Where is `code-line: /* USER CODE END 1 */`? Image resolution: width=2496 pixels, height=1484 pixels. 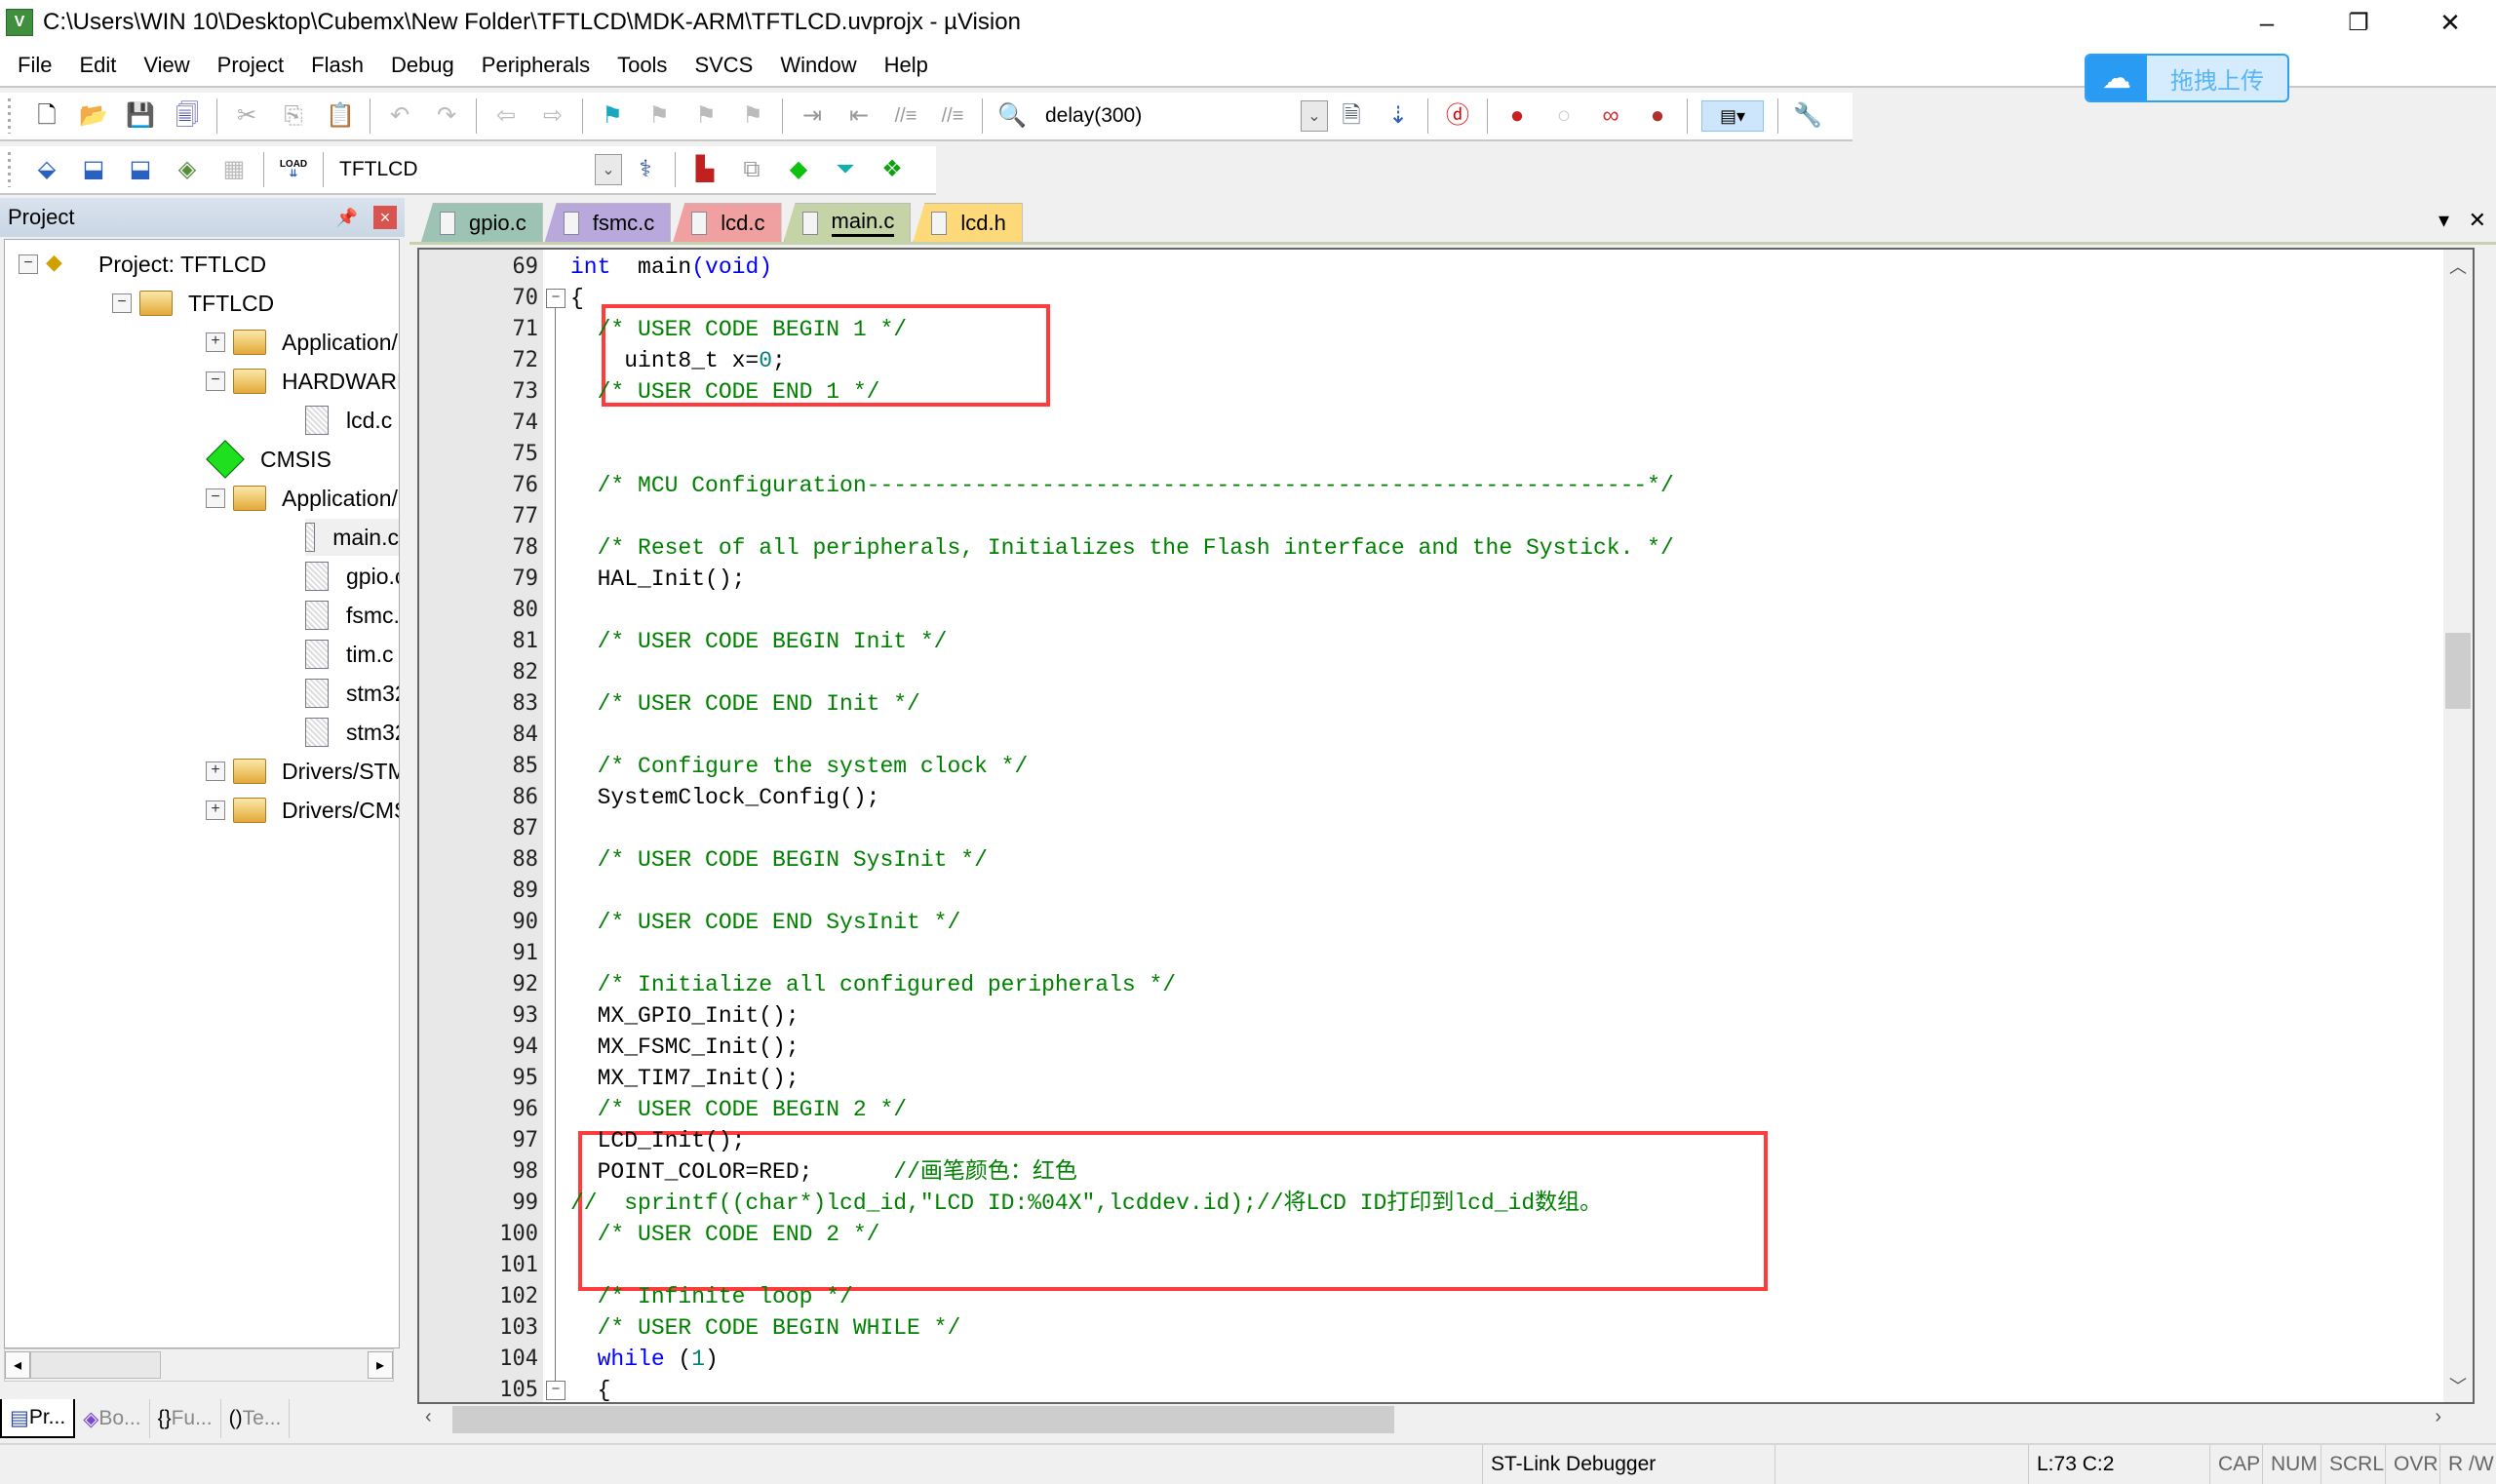 code-line: /* USER CODE END 1 */ is located at coordinates (725, 392).